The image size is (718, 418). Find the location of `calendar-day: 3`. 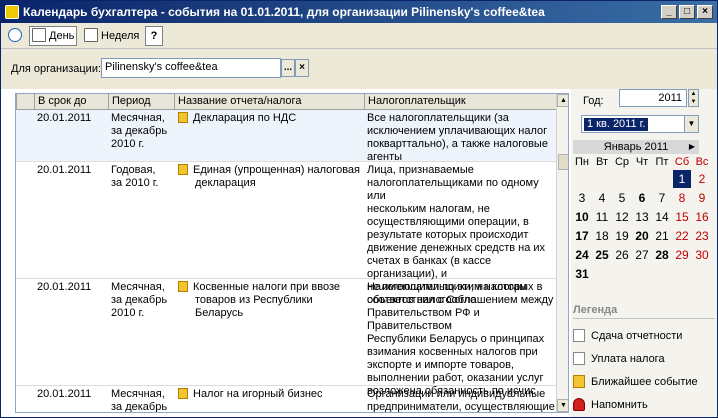

calendar-day: 3 is located at coordinates (582, 198).